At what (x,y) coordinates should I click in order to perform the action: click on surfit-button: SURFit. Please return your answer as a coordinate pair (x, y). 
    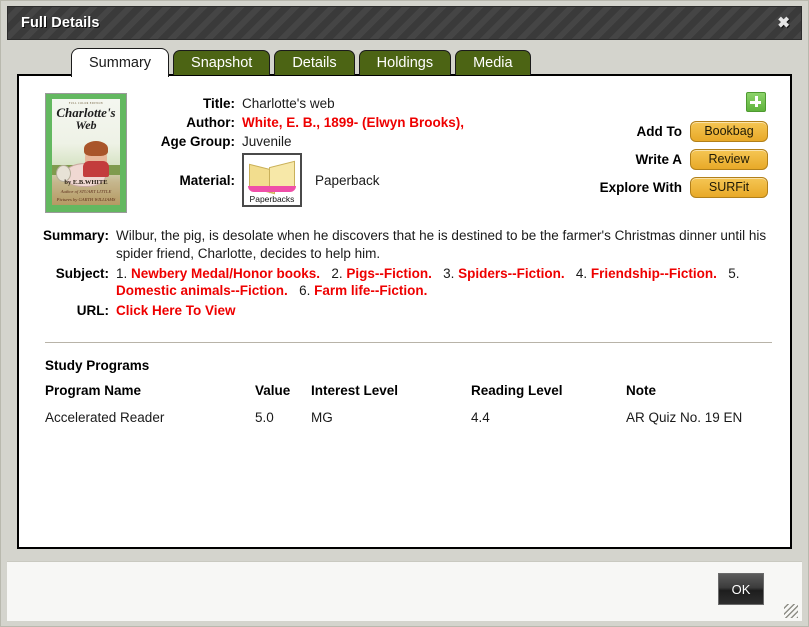
    Looking at the image, I should click on (729, 187).